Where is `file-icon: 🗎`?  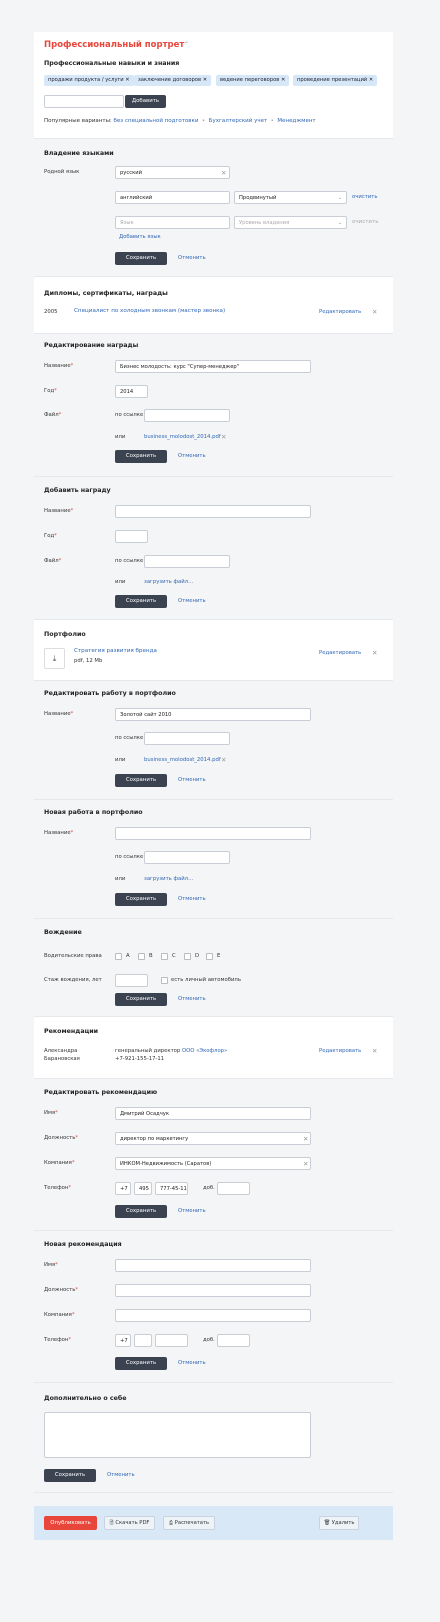
file-icon: 🗎 is located at coordinates (111, 1523).